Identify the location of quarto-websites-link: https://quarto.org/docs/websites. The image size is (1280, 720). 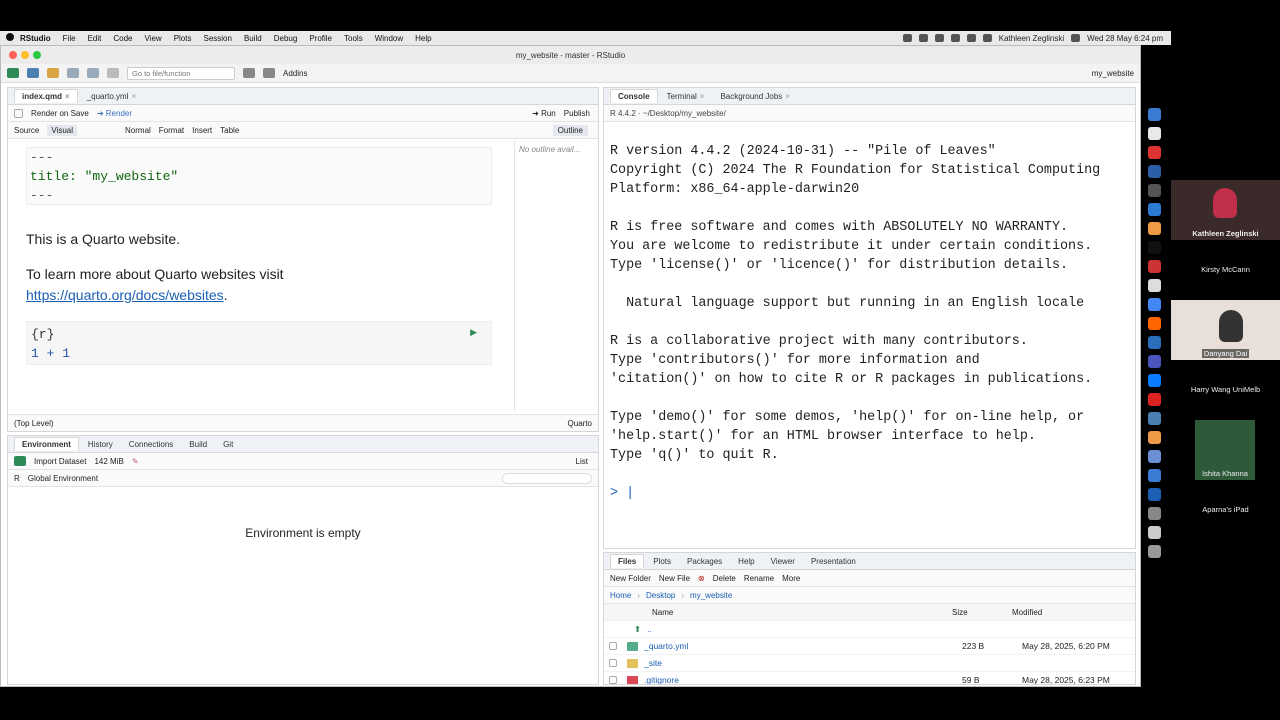
(125, 295).